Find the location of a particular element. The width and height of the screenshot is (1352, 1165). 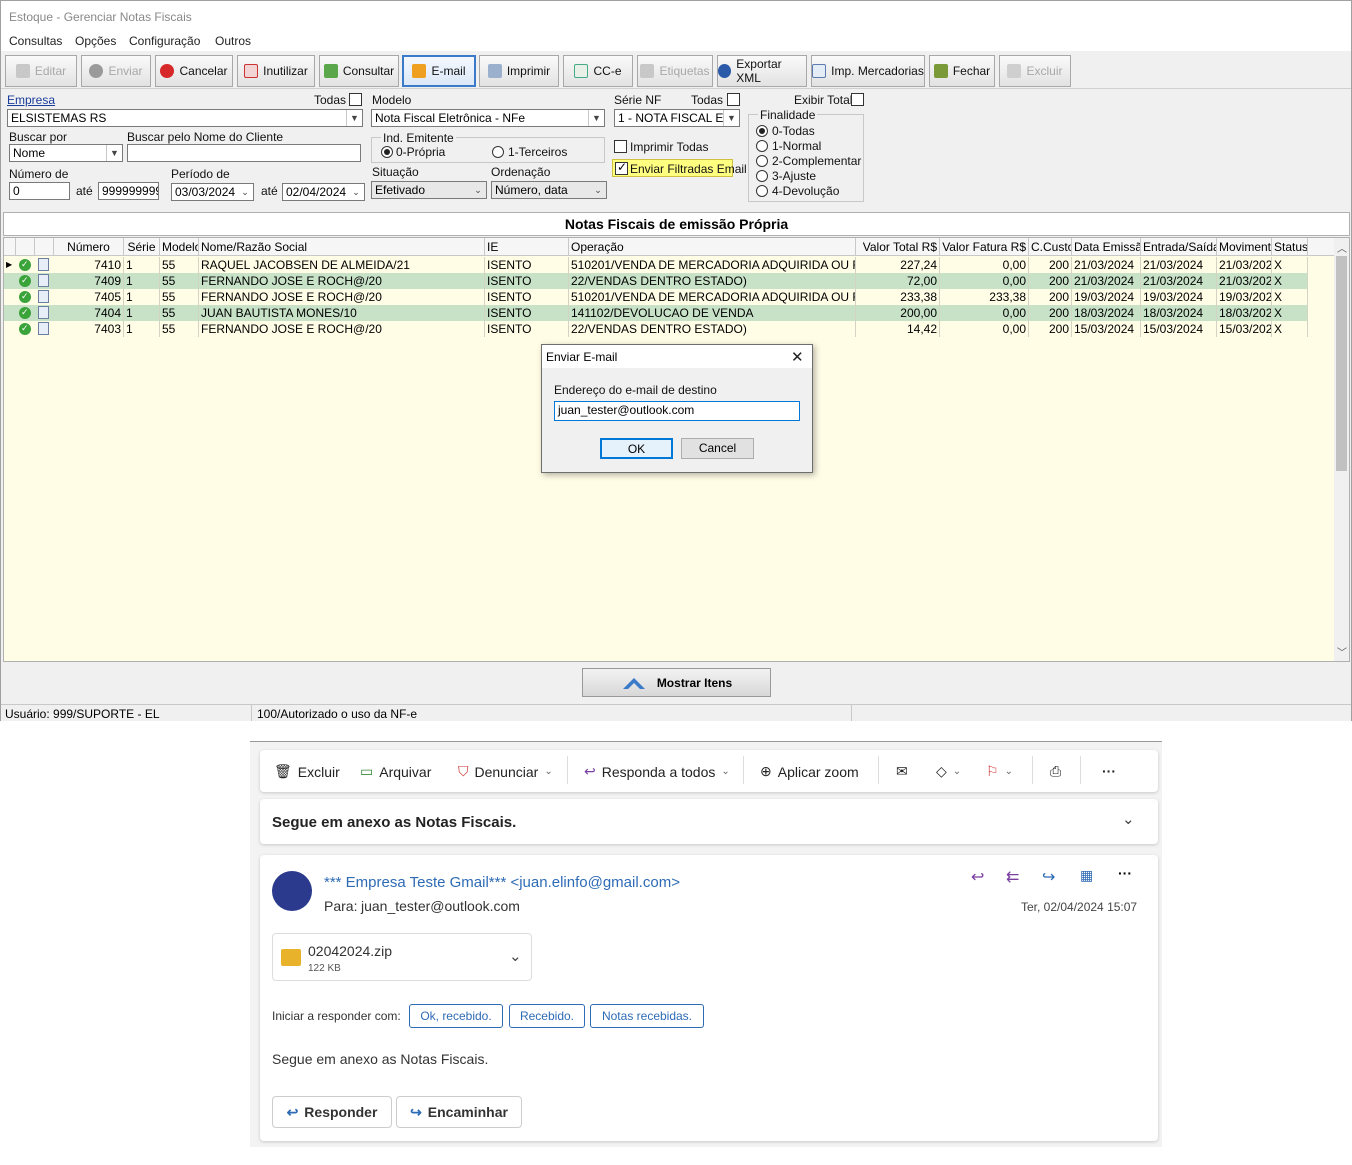

close-window-button: Fechar is located at coordinates (962, 71).